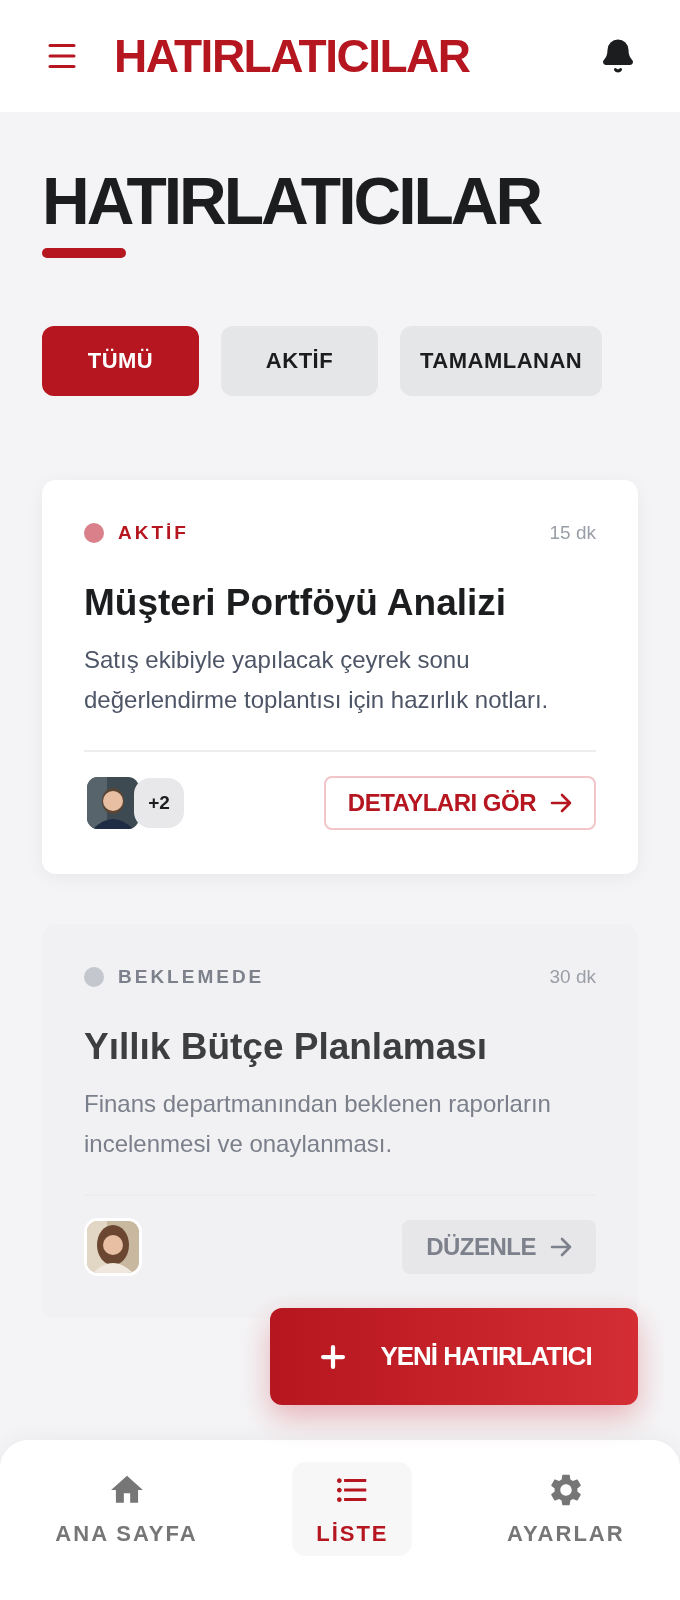 The width and height of the screenshot is (680, 1600). I want to click on extra-count-badge: +2, so click(159, 803).